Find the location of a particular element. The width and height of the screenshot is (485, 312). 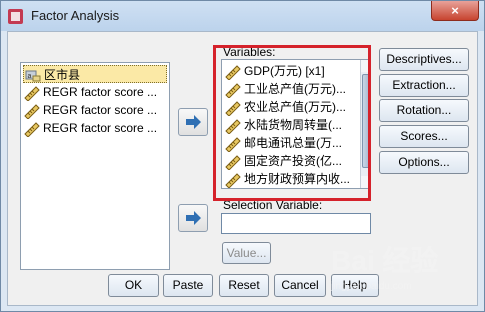

move-to-selection-button is located at coordinates (193, 218).